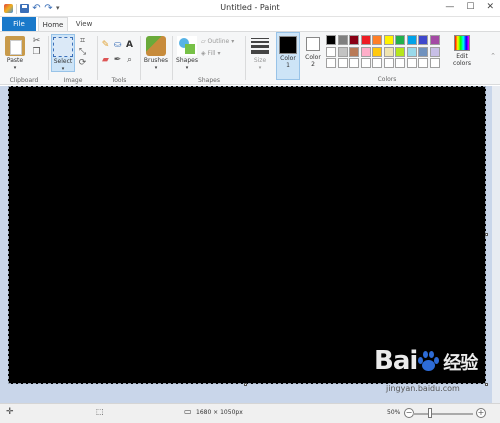  Describe the element at coordinates (313, 64) in the screenshot. I see `color-2-number: 2` at that location.